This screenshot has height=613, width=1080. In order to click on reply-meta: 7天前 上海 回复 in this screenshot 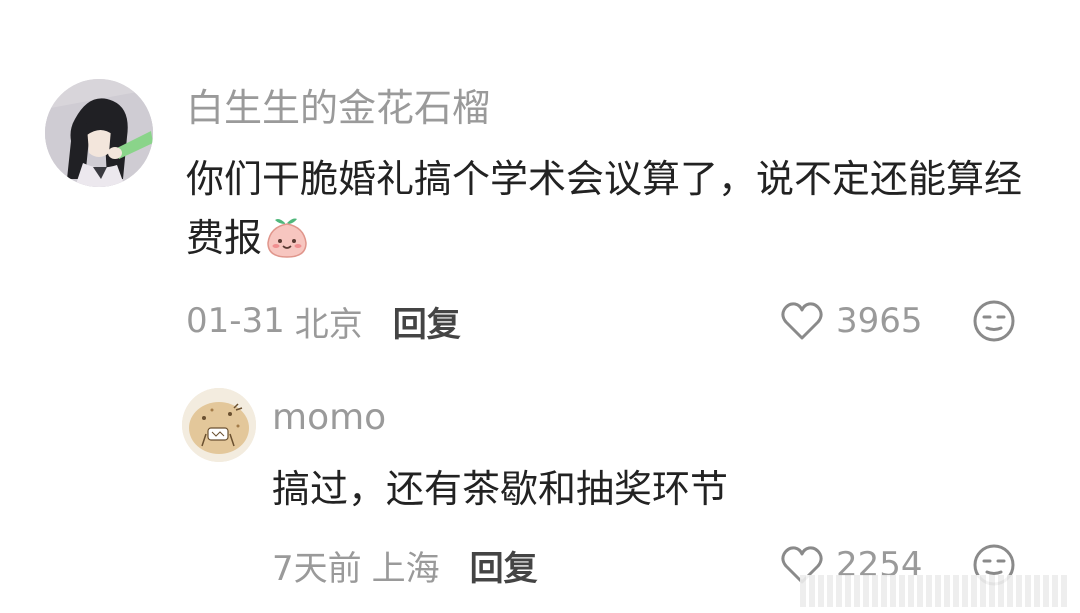, I will do `click(405, 565)`.